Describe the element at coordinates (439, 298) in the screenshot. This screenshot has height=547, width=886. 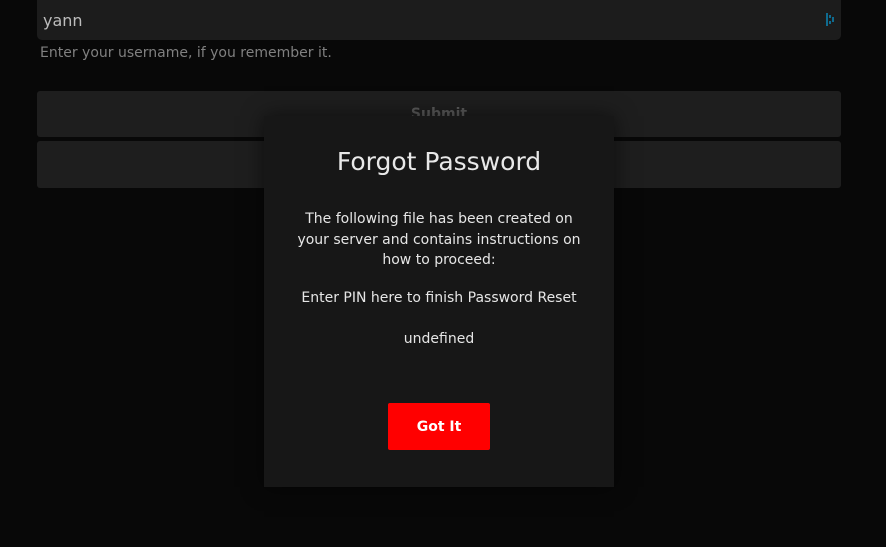
I see `pin-instruction-text: Enter PIN here to finish Password Reset` at that location.